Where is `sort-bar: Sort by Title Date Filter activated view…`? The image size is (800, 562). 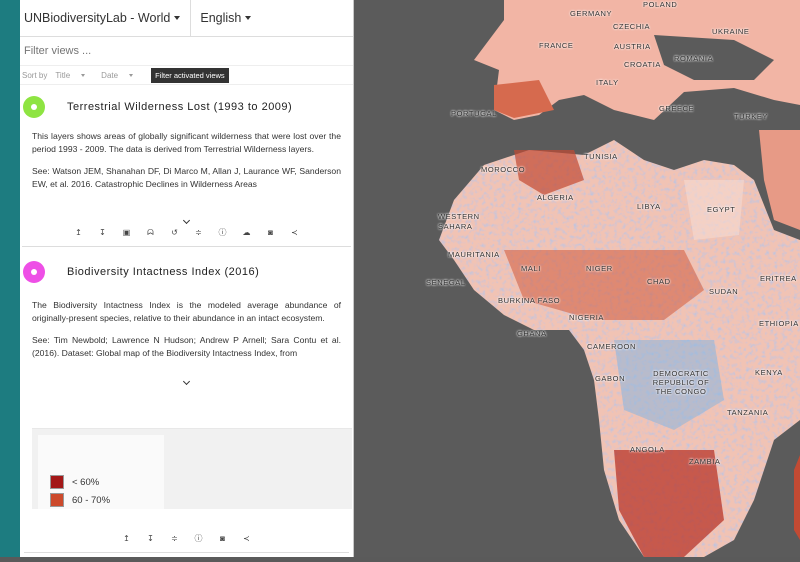
sort-bar: Sort by Title Date Filter activated view… is located at coordinates (186, 75).